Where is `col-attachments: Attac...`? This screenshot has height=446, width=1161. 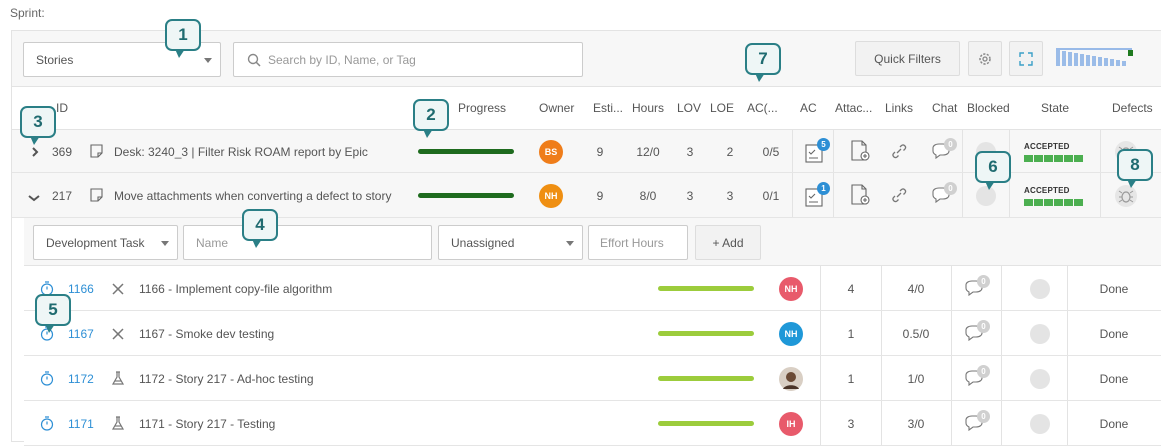 col-attachments: Attac... is located at coordinates (853, 108).